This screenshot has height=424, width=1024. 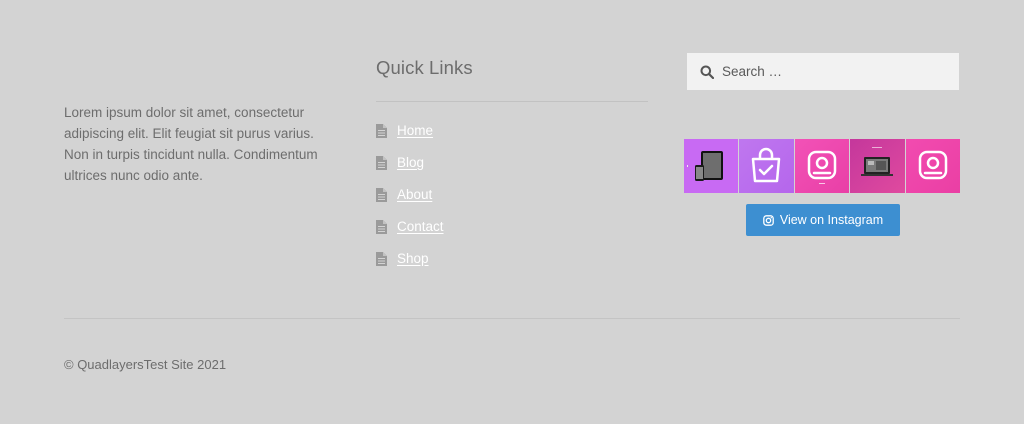 I want to click on instagram-post-laptop, so click(x=877, y=166).